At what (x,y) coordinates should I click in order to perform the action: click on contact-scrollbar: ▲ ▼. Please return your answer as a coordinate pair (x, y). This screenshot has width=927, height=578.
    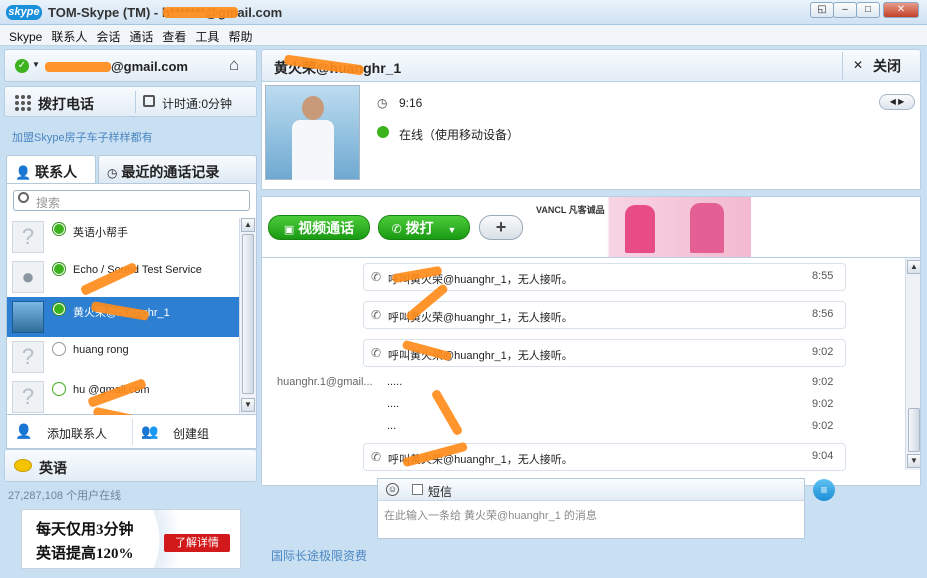
    Looking at the image, I should click on (247, 316).